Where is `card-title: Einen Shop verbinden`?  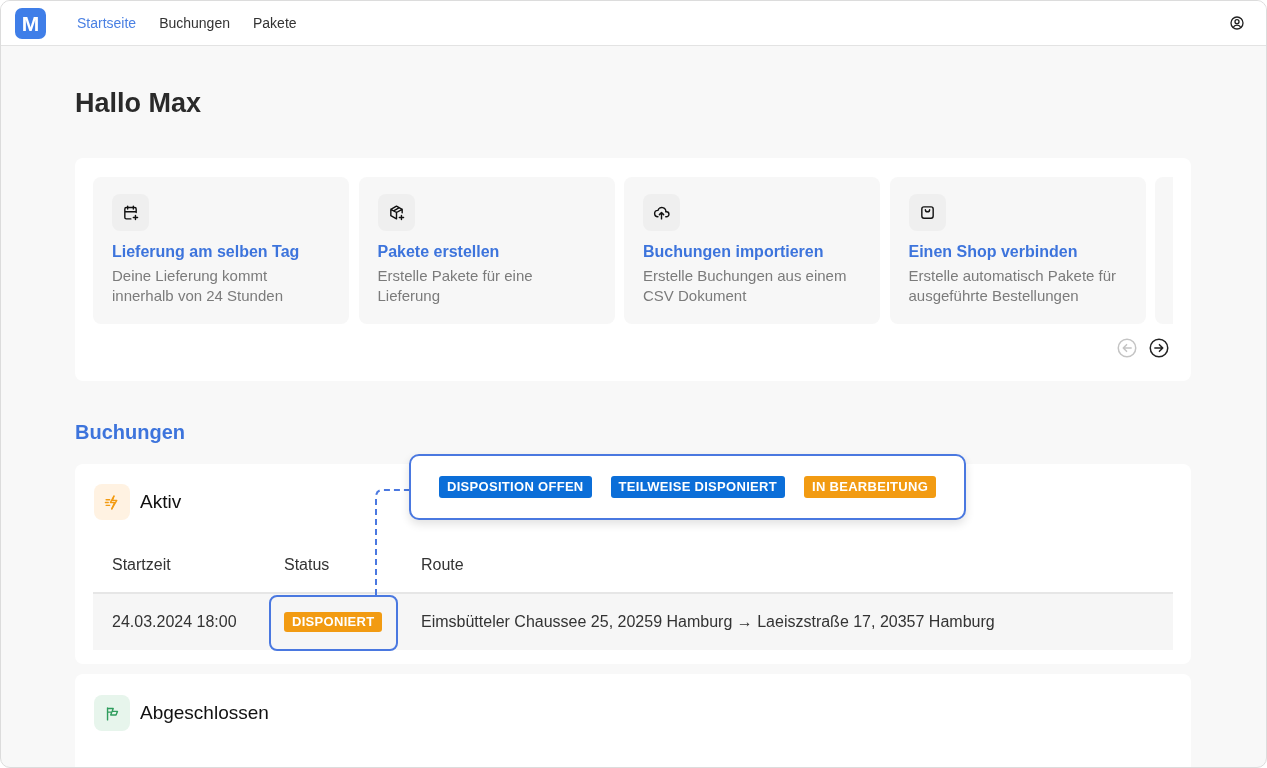 card-title: Einen Shop verbinden is located at coordinates (993, 252).